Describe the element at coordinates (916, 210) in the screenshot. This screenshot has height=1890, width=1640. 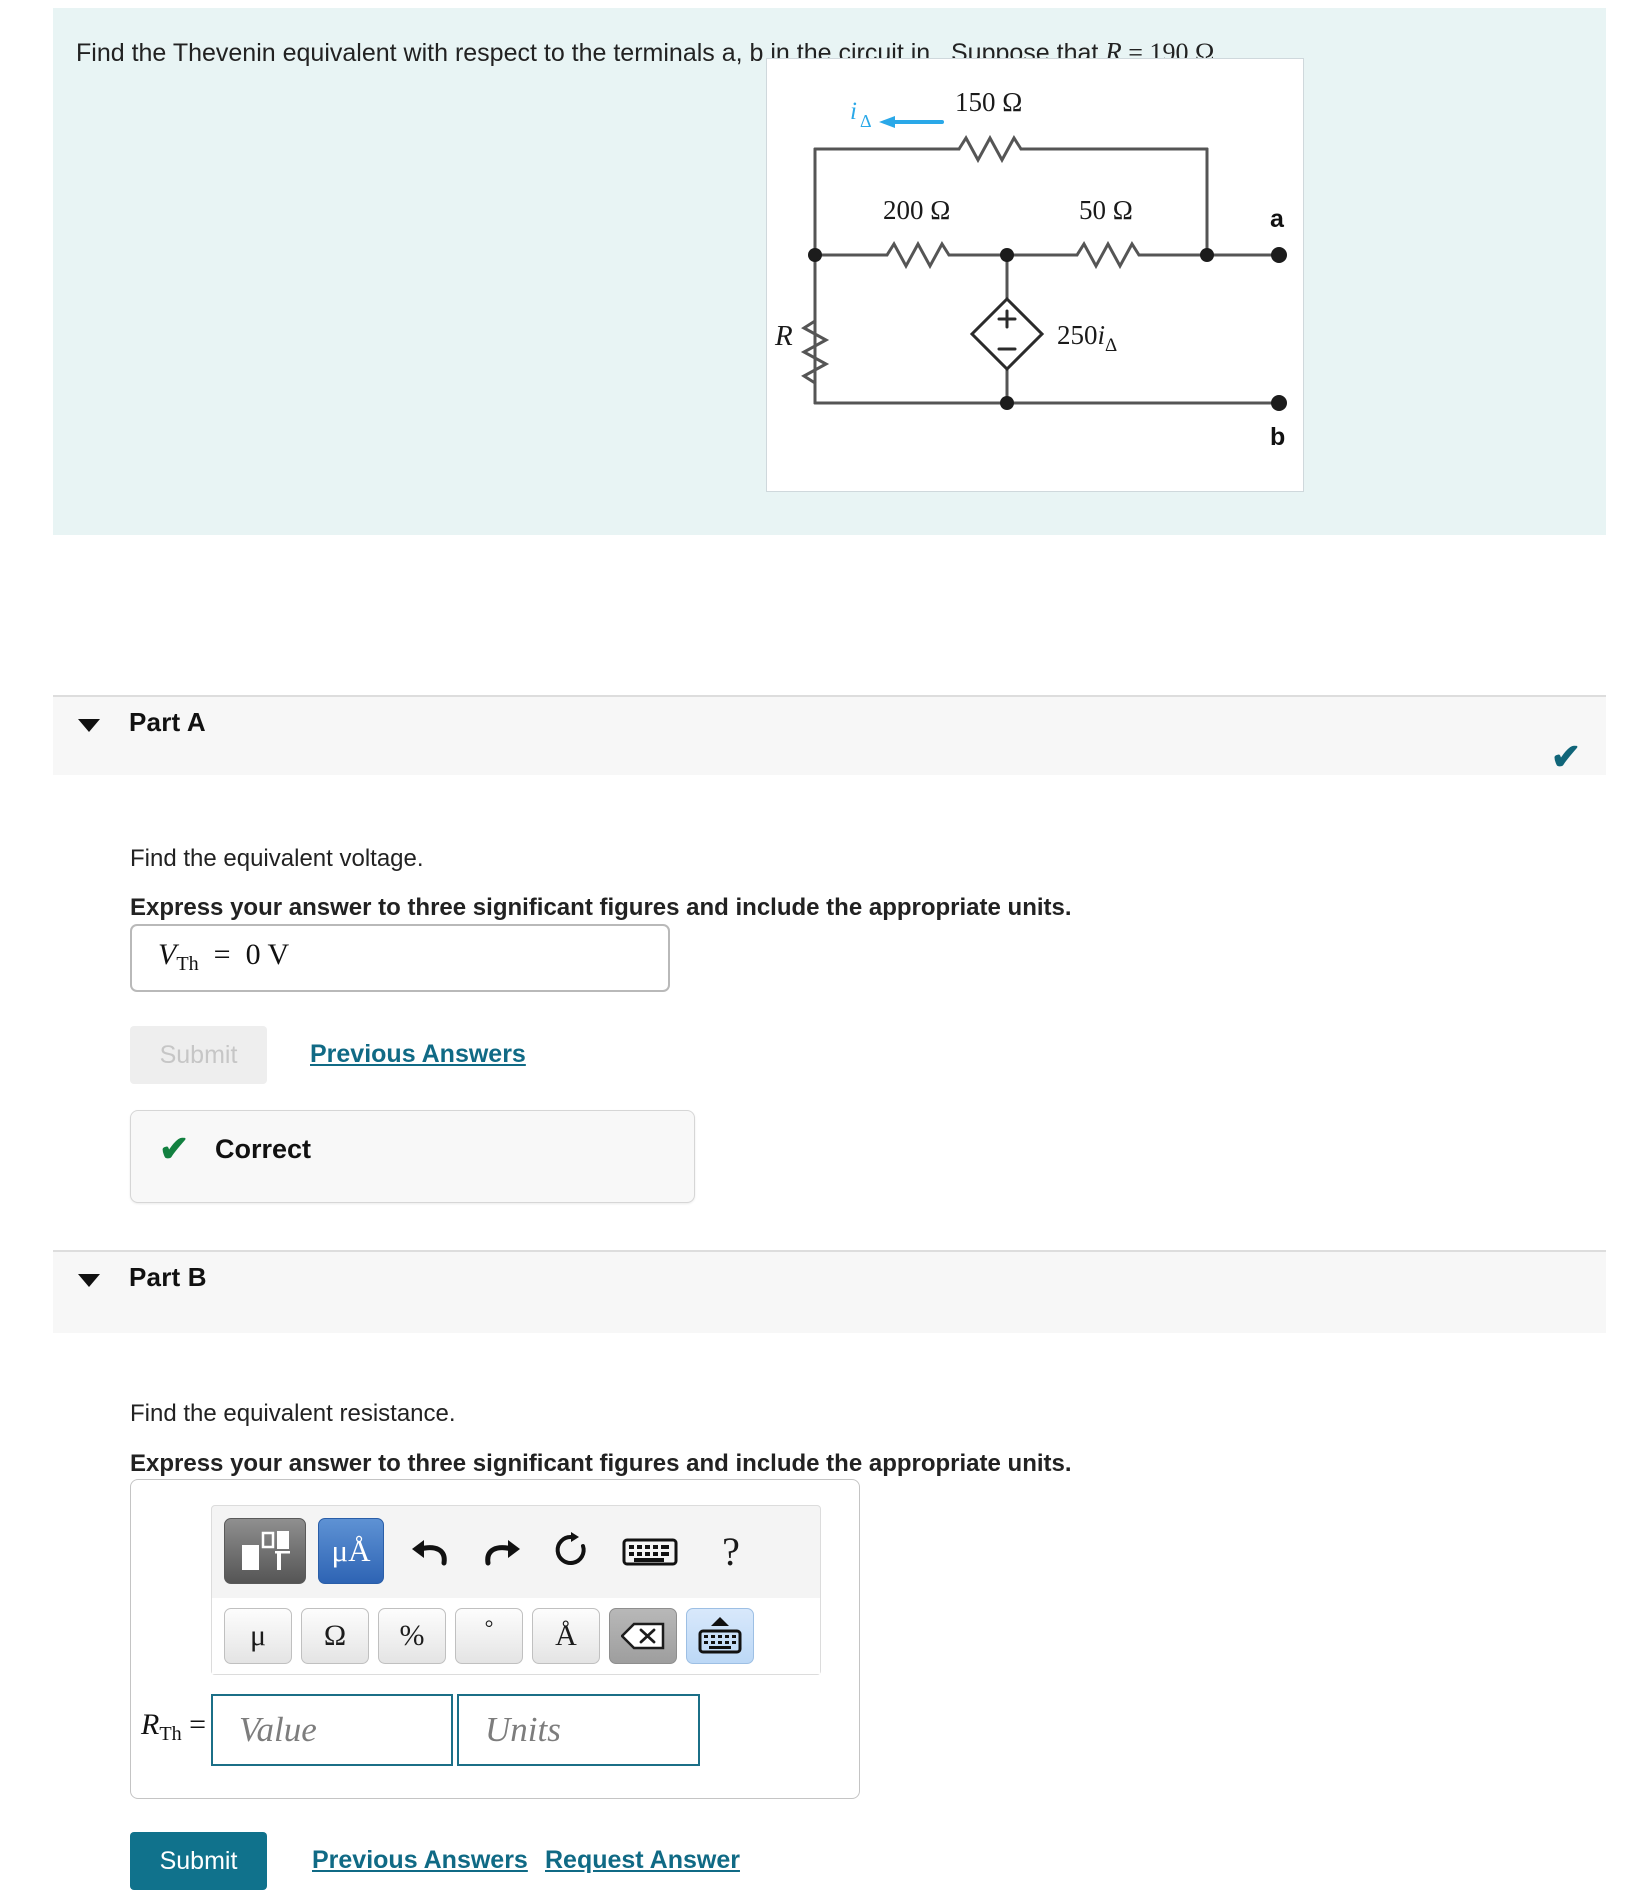
I see `label-200-ohm: 200 Ω` at that location.